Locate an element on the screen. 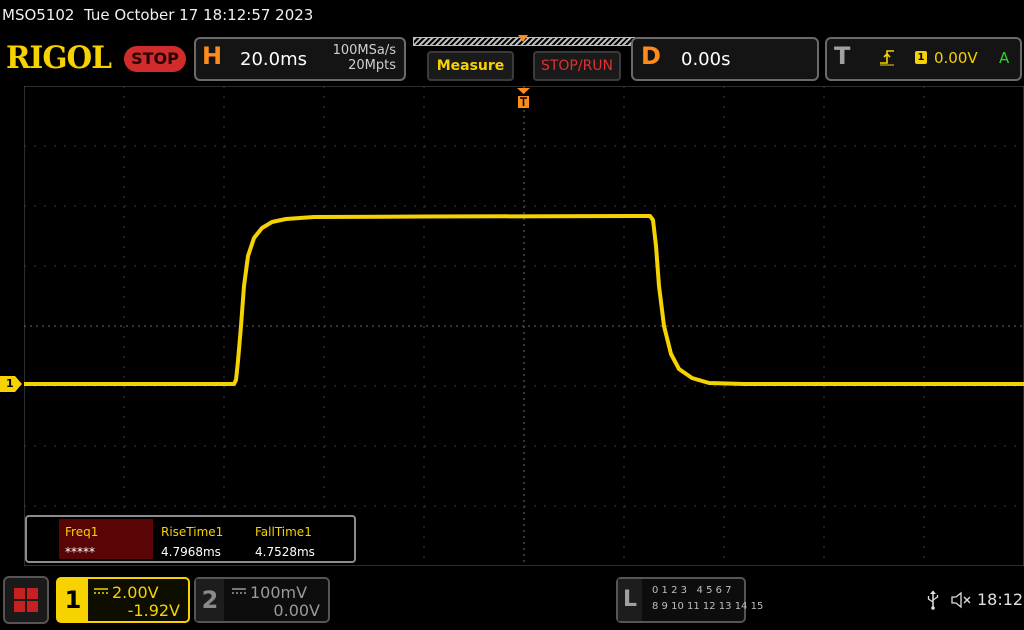 This screenshot has height=630, width=1024. delay-letter: D is located at coordinates (651, 56).